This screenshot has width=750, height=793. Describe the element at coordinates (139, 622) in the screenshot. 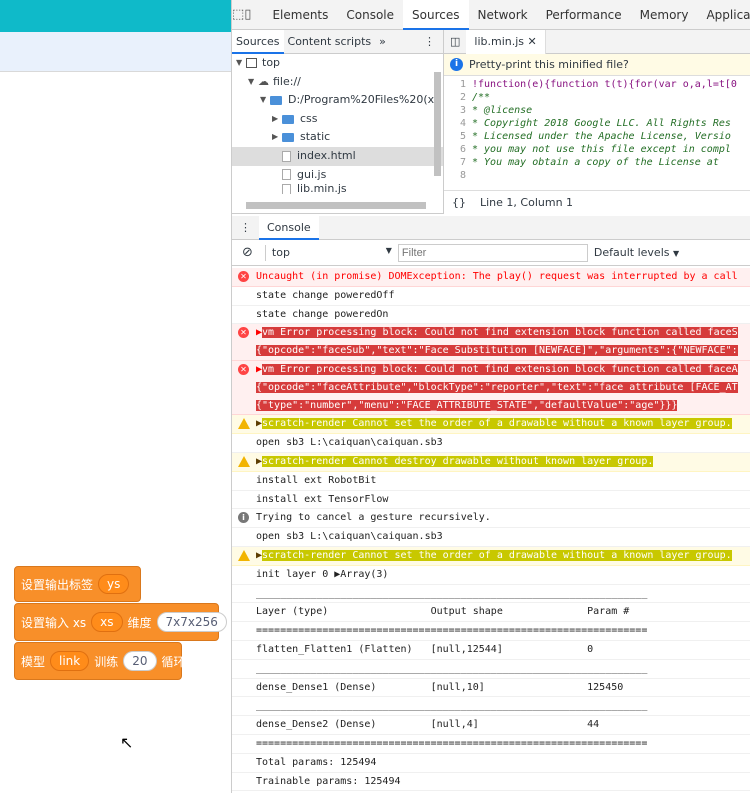

I see `block-label-dim: 维度` at that location.